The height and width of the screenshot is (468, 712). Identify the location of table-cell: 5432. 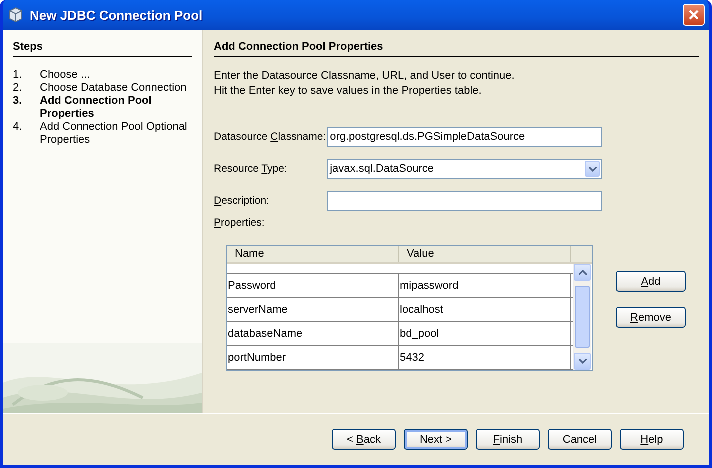
(485, 357).